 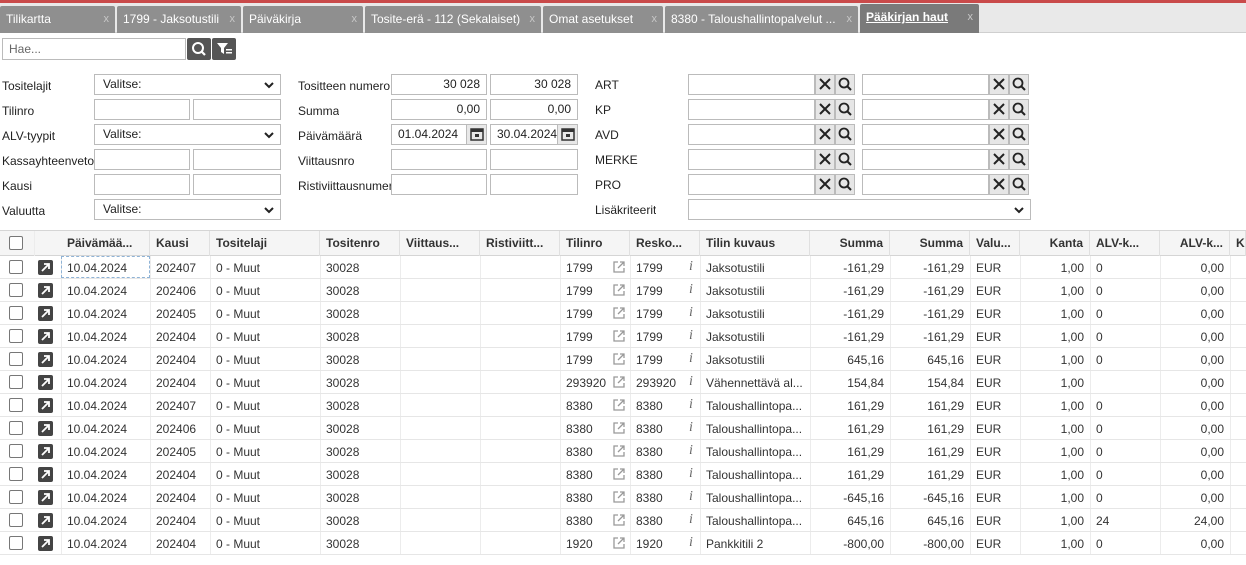 What do you see at coordinates (142, 184) in the screenshot?
I see `kausi-from-input` at bounding box center [142, 184].